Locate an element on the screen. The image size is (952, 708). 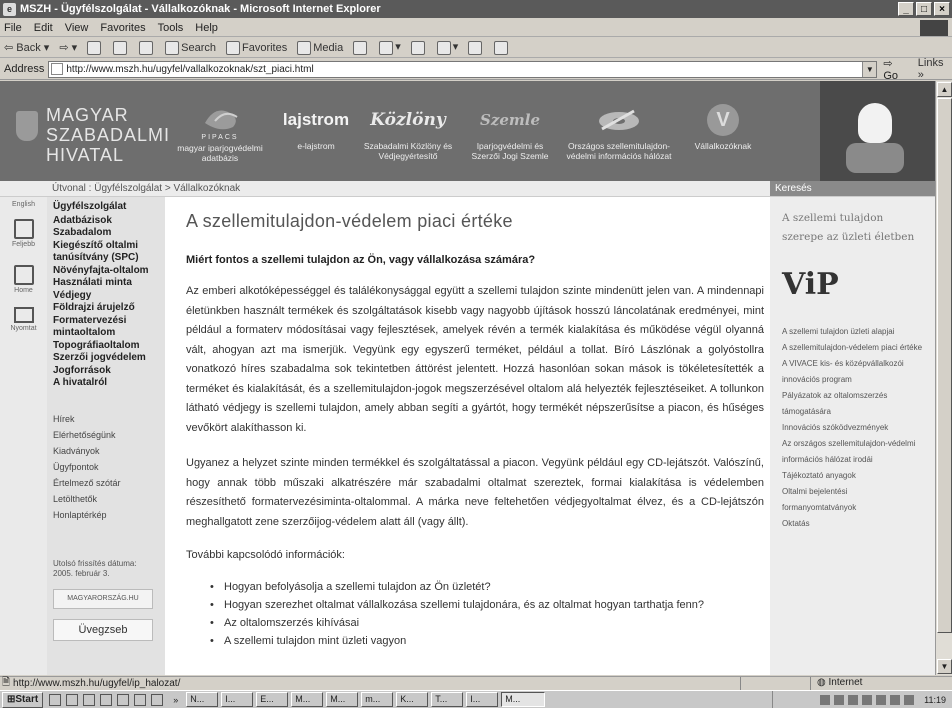
nav-item-hirek: Hírek is located at coordinates (87, 419).